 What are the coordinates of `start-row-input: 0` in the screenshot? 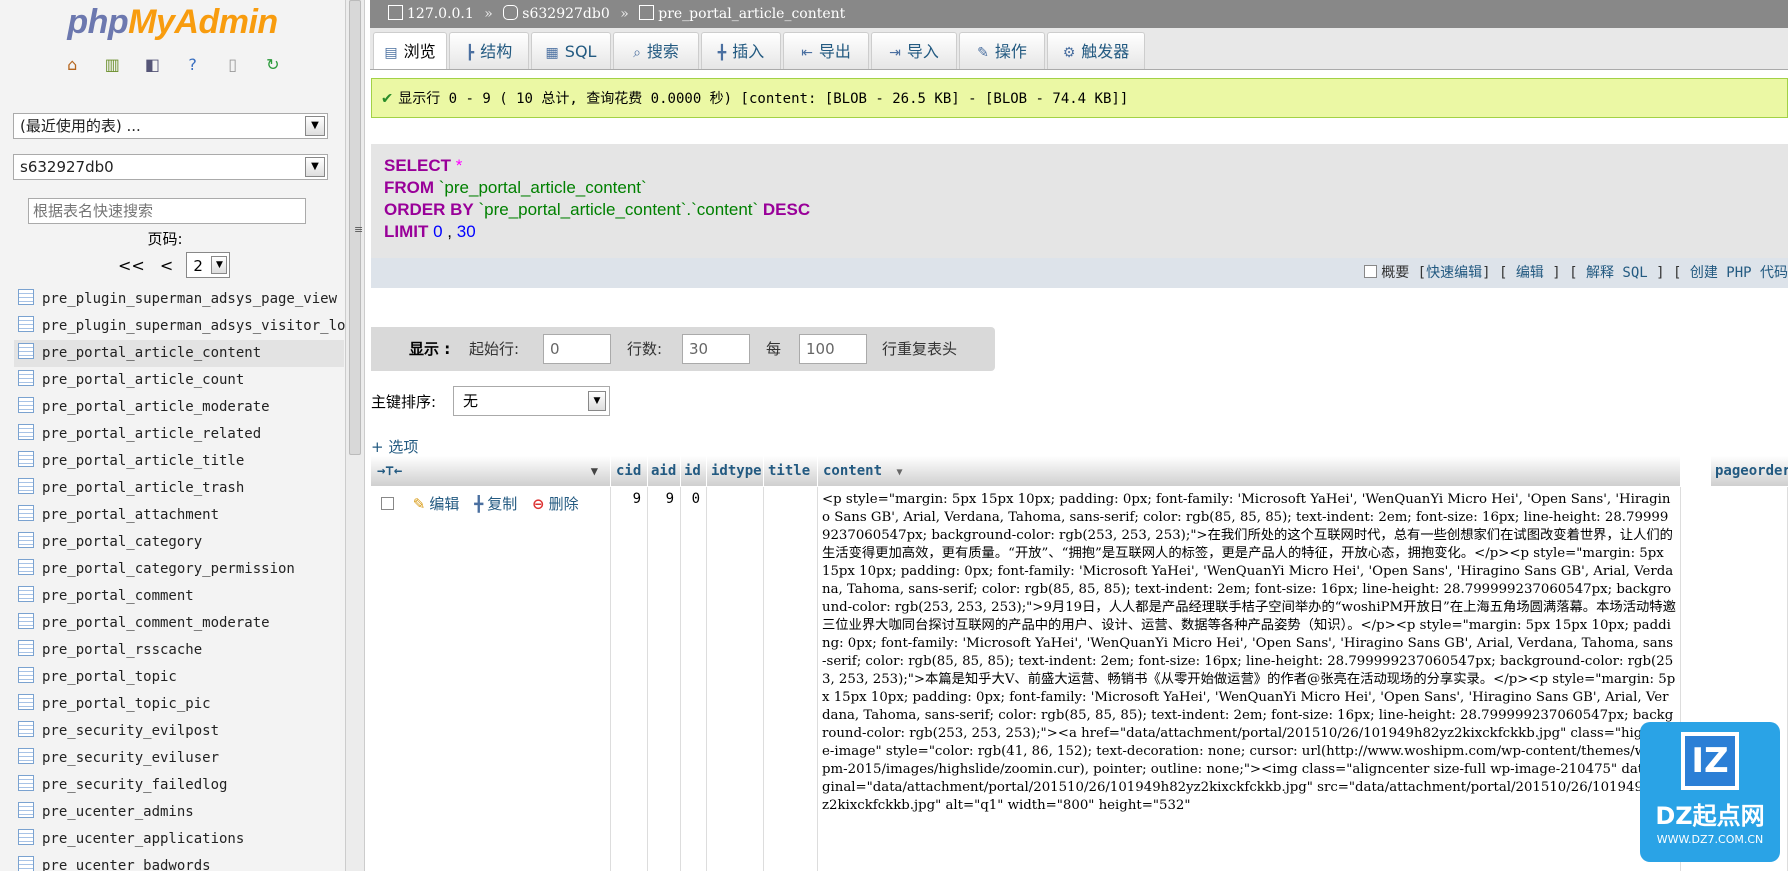 It's located at (577, 349).